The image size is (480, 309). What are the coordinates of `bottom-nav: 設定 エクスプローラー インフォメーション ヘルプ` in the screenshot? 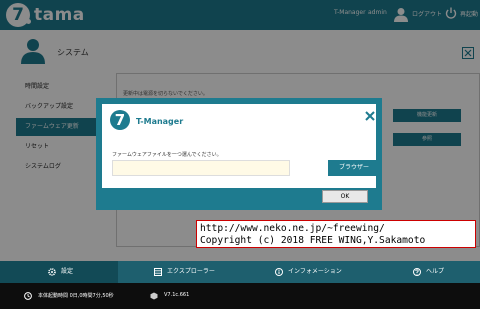 It's located at (240, 272).